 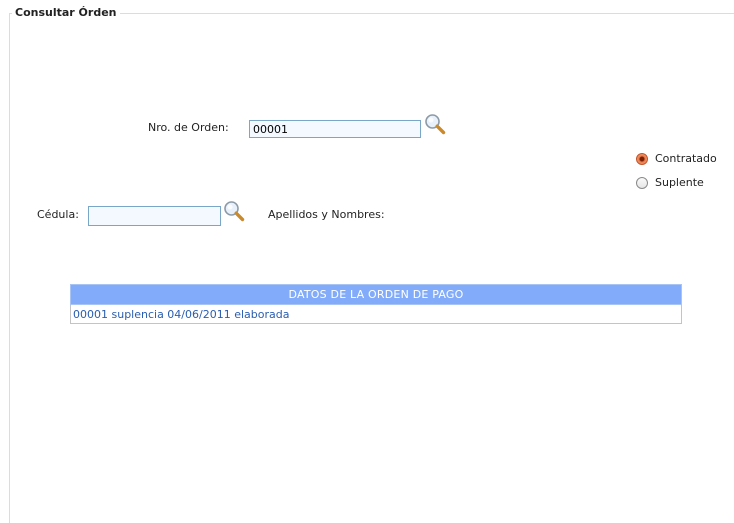 What do you see at coordinates (435, 124) in the screenshot?
I see `search-orden-icon` at bounding box center [435, 124].